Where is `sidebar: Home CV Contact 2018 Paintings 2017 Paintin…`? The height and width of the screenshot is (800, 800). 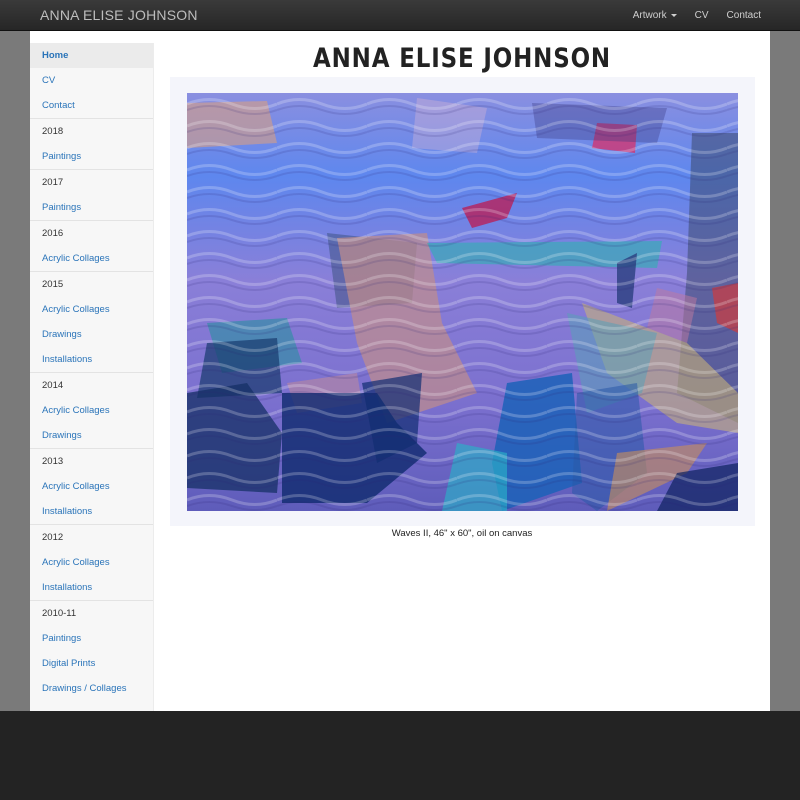
sidebar: Home CV Contact 2018 Paintings 2017 Paintin… is located at coordinates (92, 377).